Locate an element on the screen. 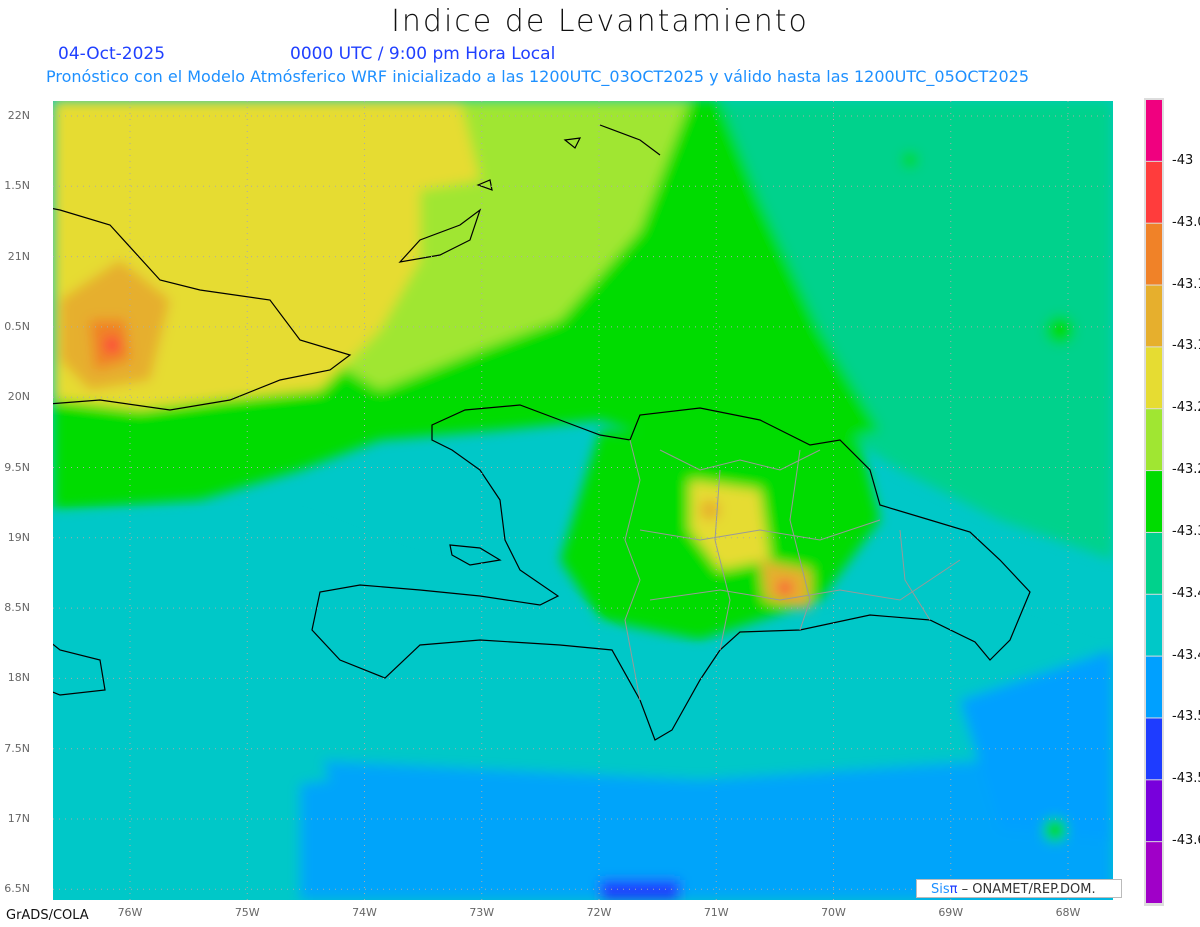  colorbar is located at coordinates (1154, 502).